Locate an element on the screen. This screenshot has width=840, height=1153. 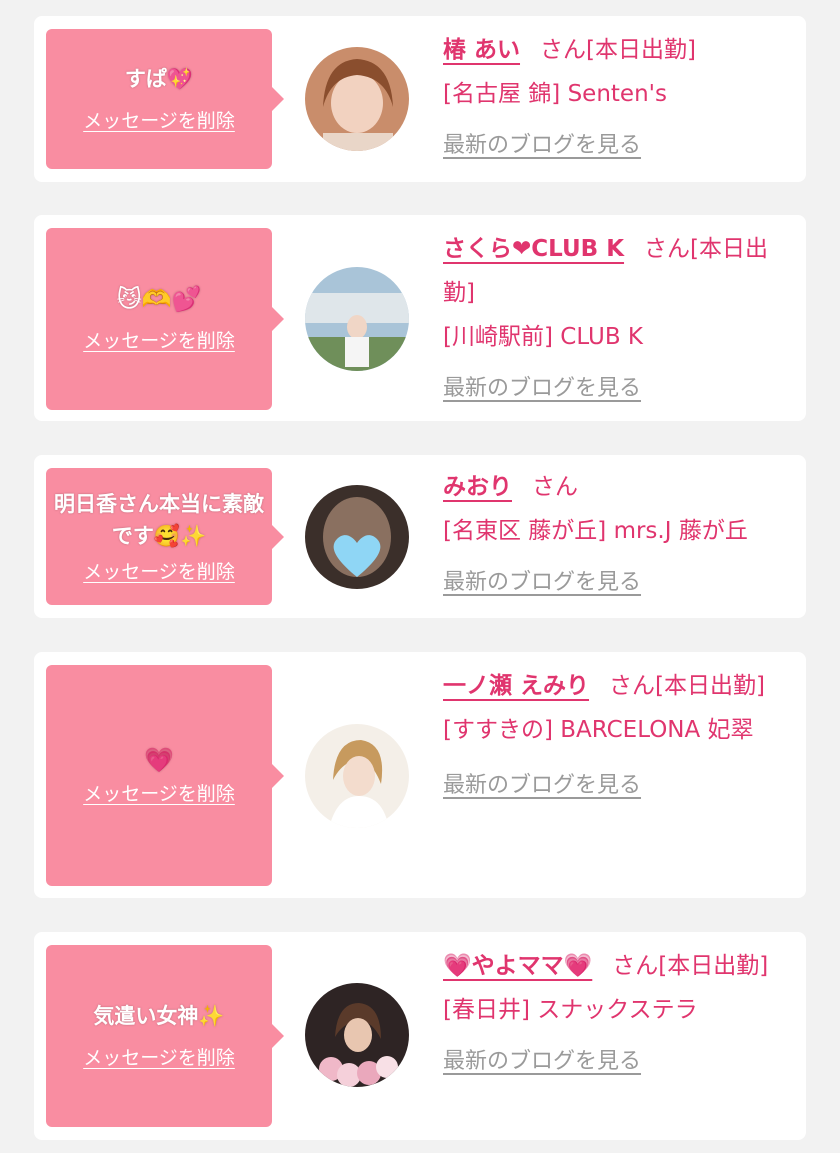
sender-info: みおり さん [名東区 藤が丘] mrs.J 藤が丘 最新のブログを見る is located at coordinates (619, 535).